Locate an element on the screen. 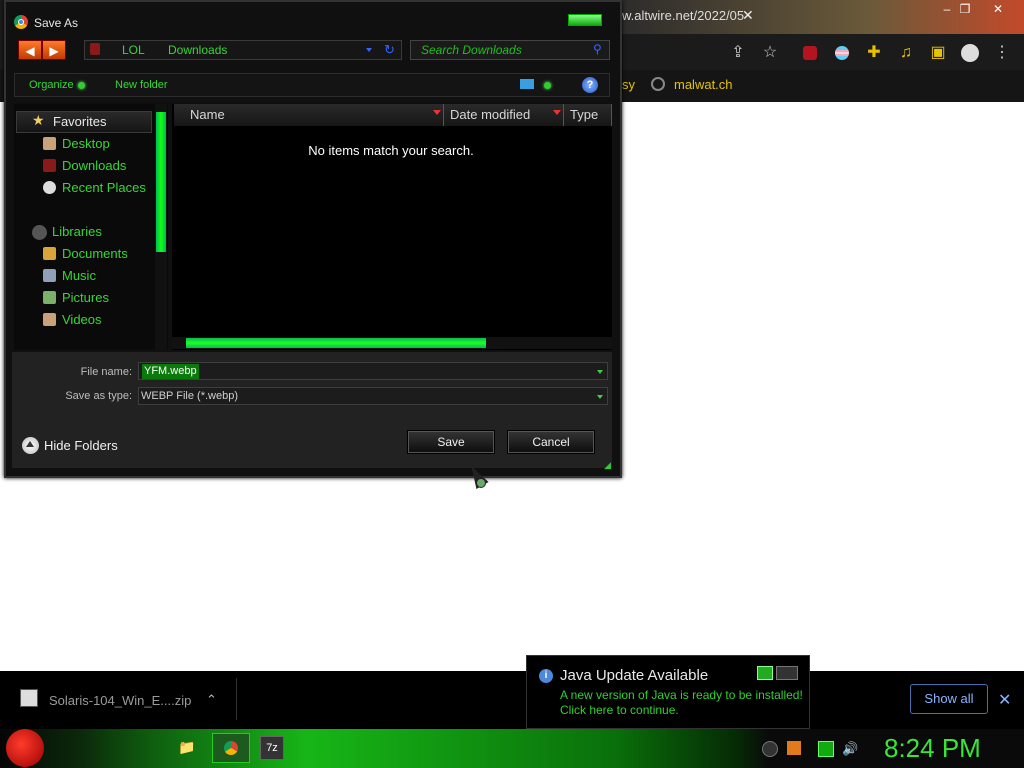 The width and height of the screenshot is (1024, 768). sidepanel-icon: ▣ is located at coordinates (938, 53).